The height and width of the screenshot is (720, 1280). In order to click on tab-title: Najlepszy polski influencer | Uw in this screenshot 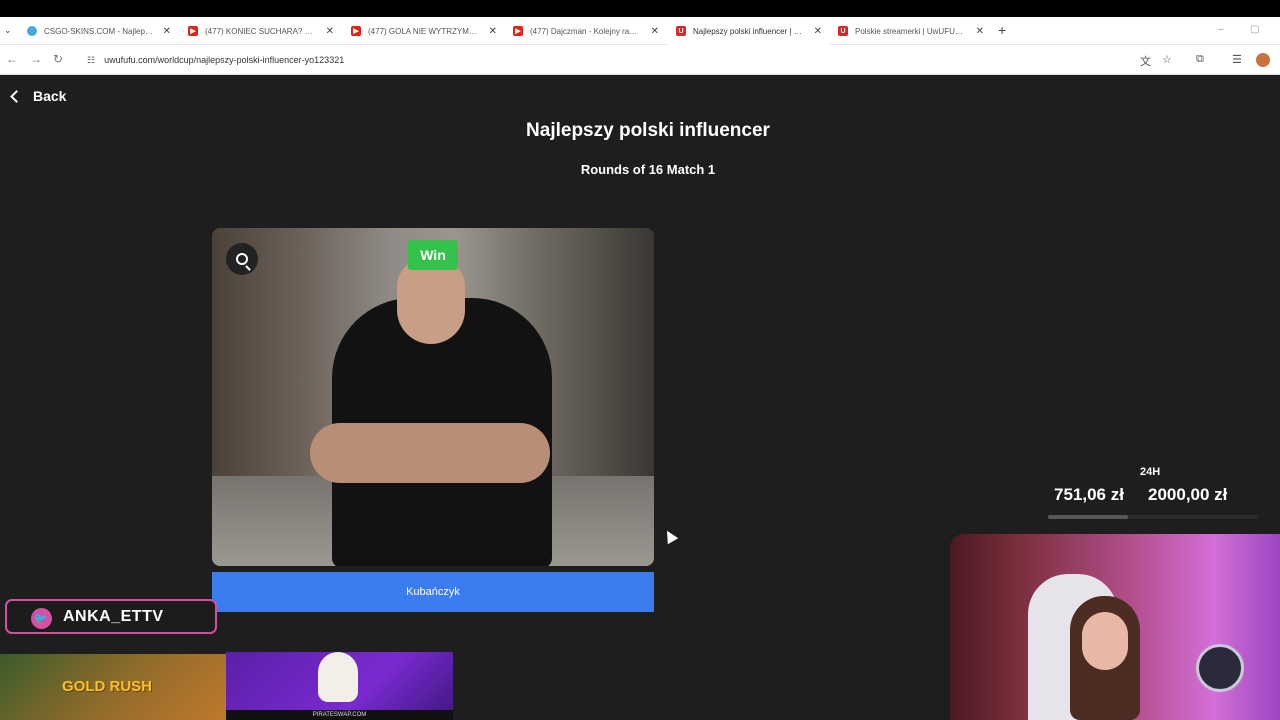, I will do `click(748, 31)`.